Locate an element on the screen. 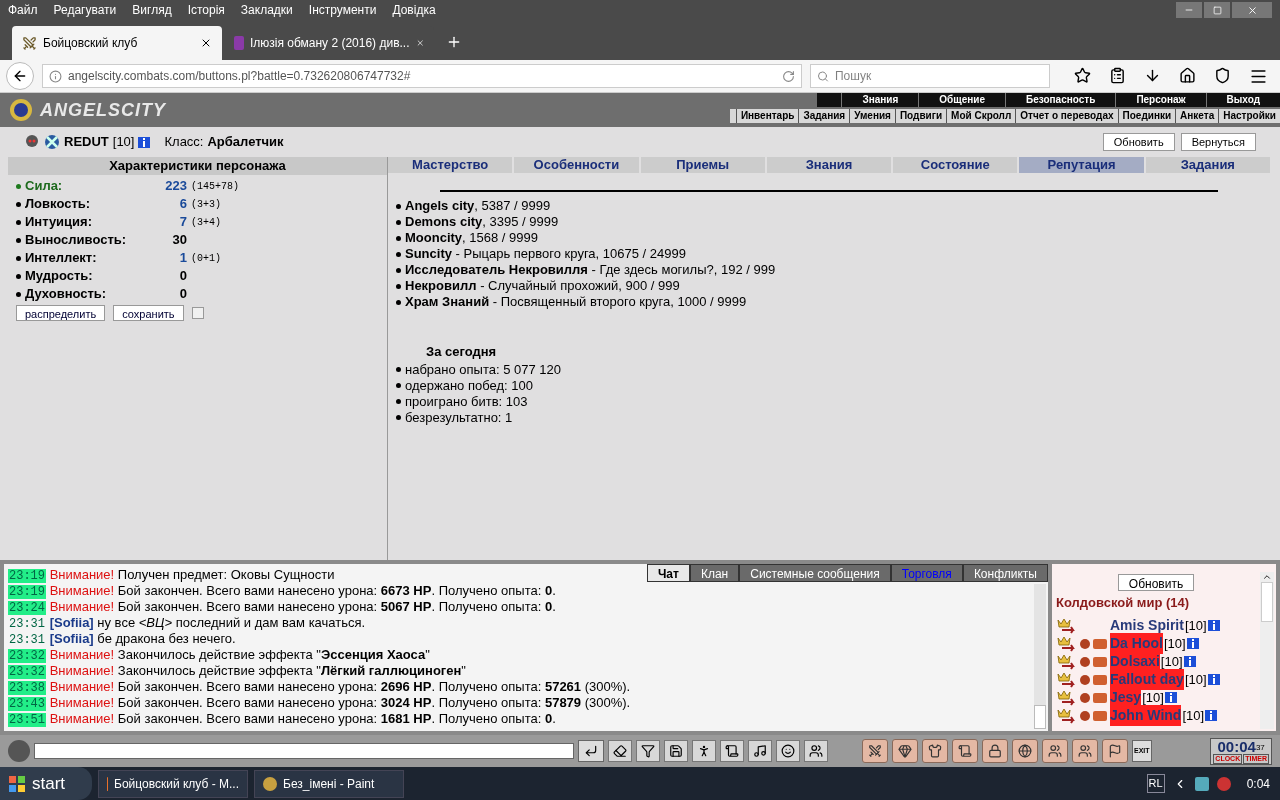 The image size is (1280, 800). music-note-icon is located at coordinates (760, 751).